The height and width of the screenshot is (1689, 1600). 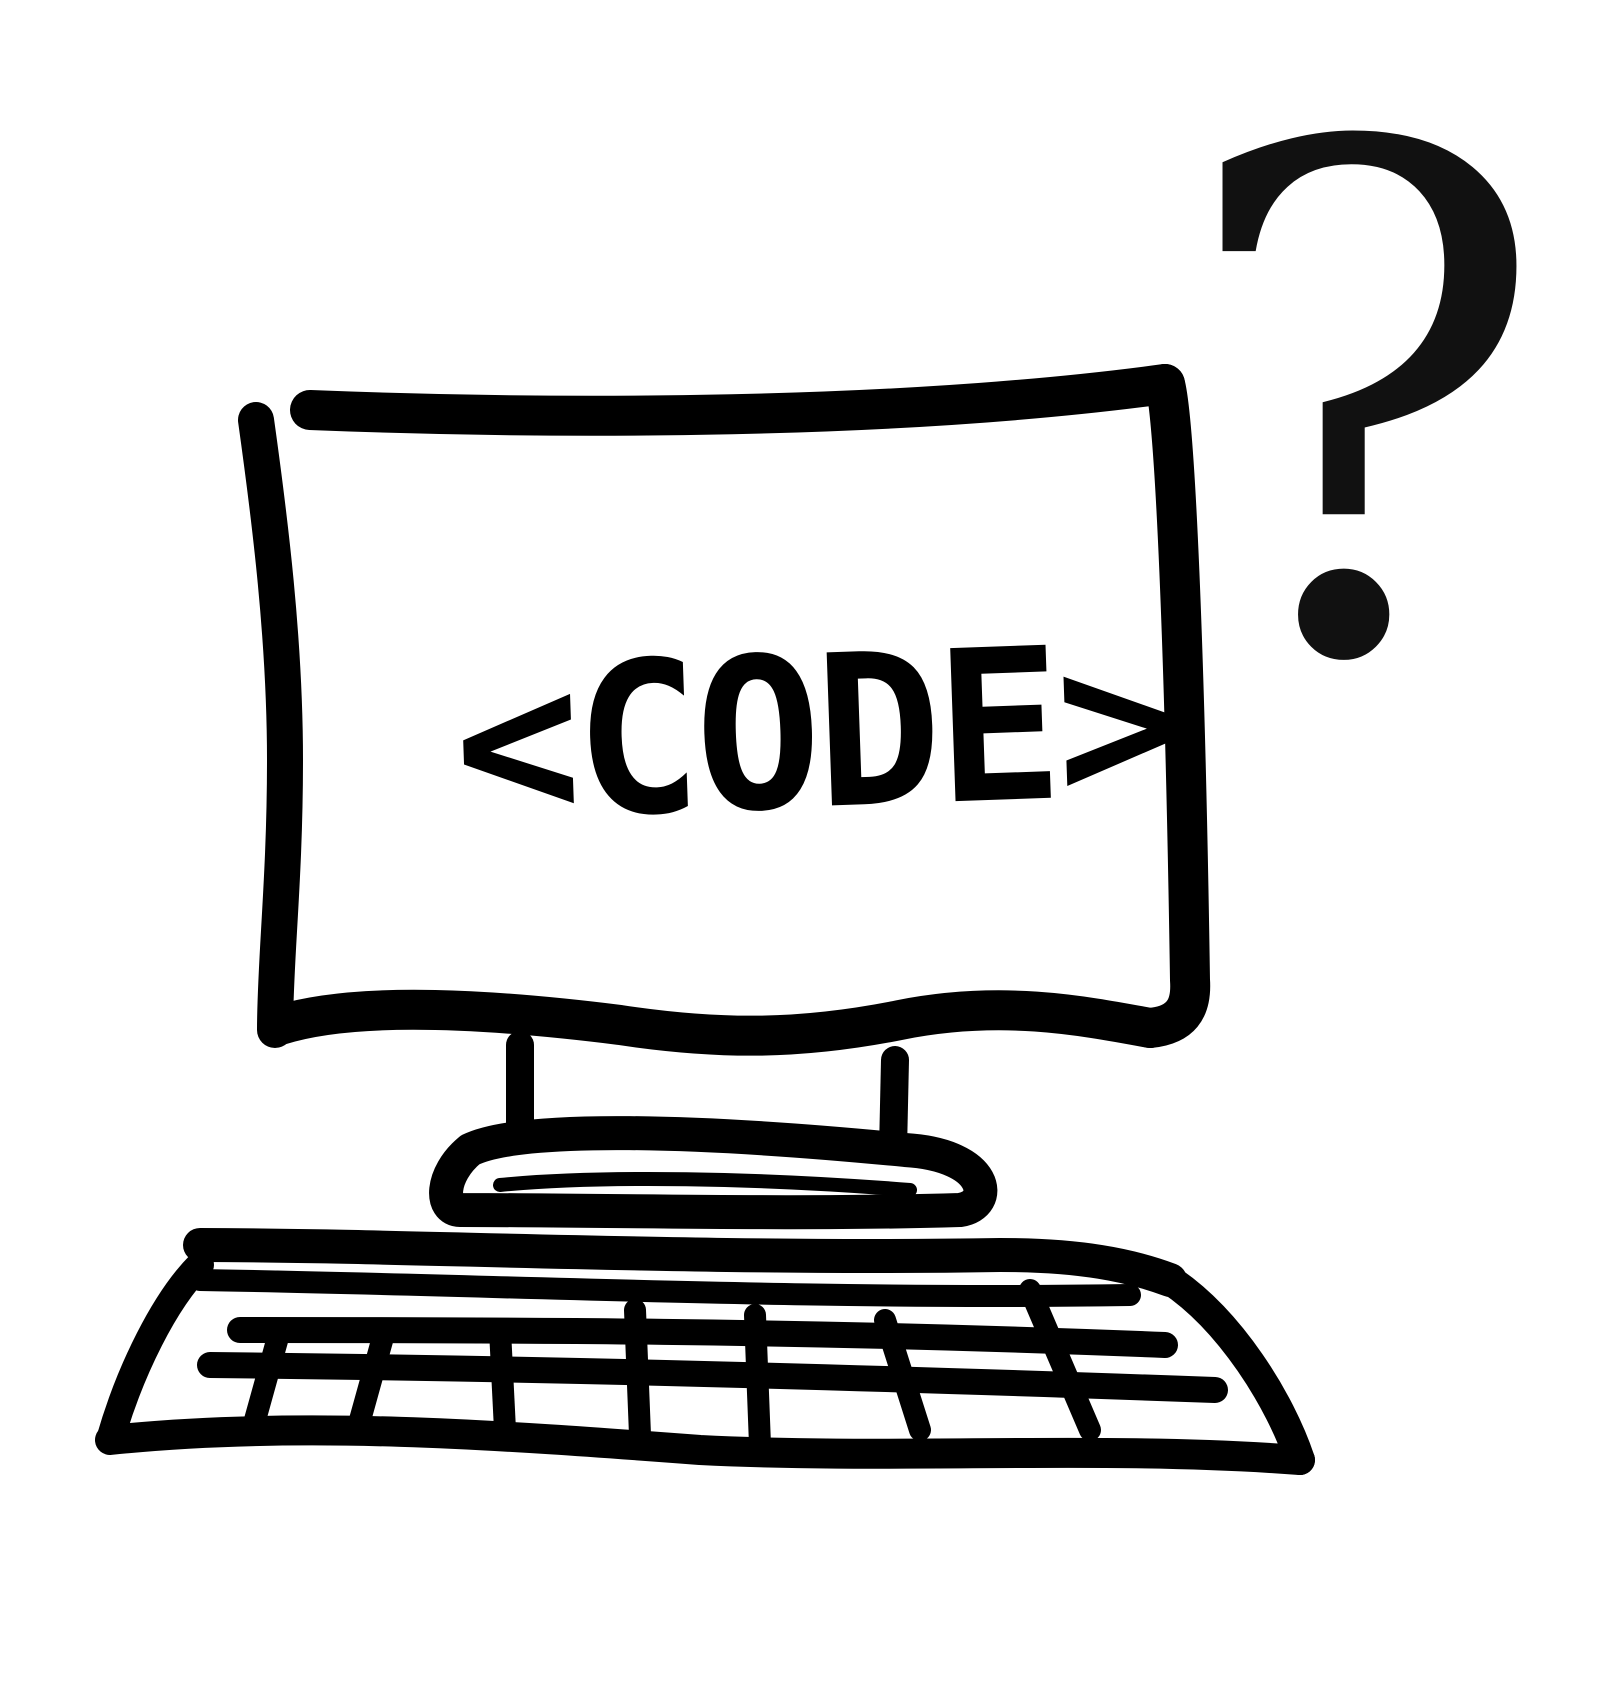 What do you see at coordinates (815, 733) in the screenshot?
I see `screen-code-label: <CODE>` at bounding box center [815, 733].